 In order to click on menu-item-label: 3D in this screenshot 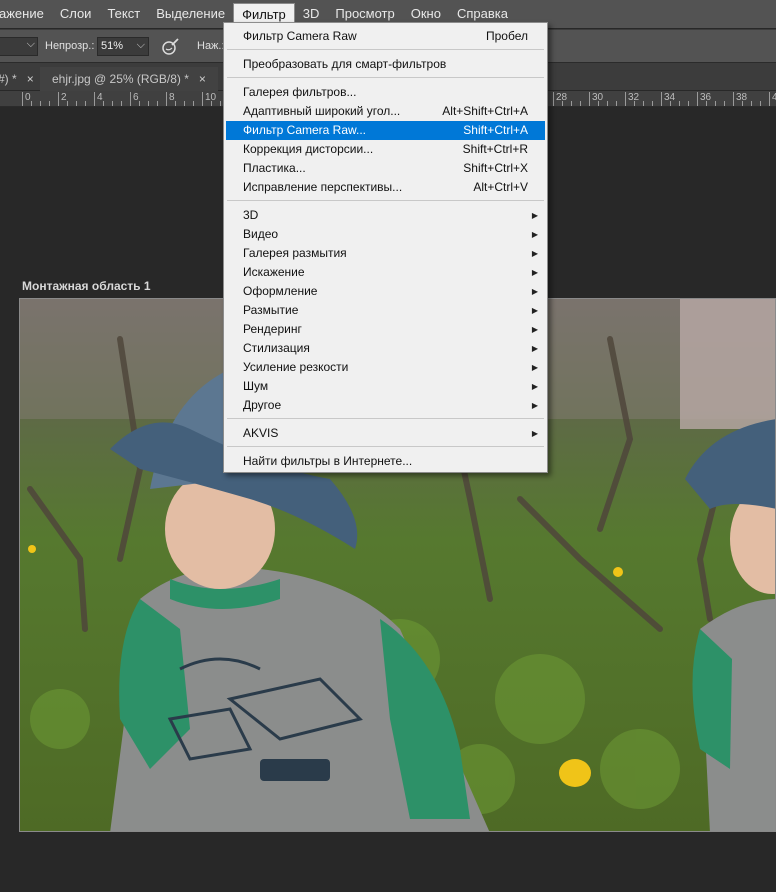, I will do `click(251, 215)`.